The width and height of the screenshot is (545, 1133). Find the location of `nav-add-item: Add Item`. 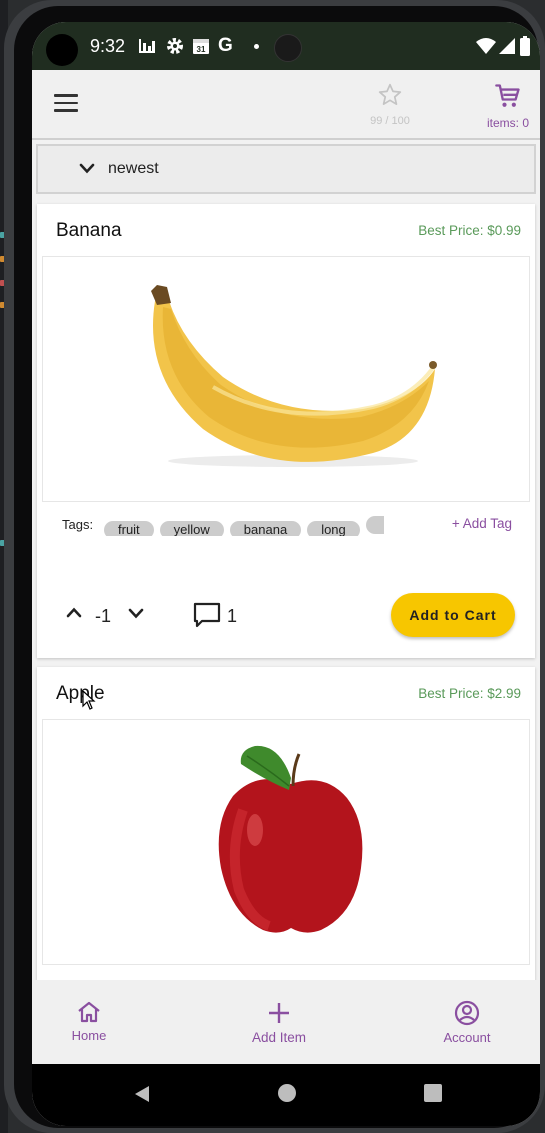

nav-add-item: Add Item is located at coordinates (279, 1022).